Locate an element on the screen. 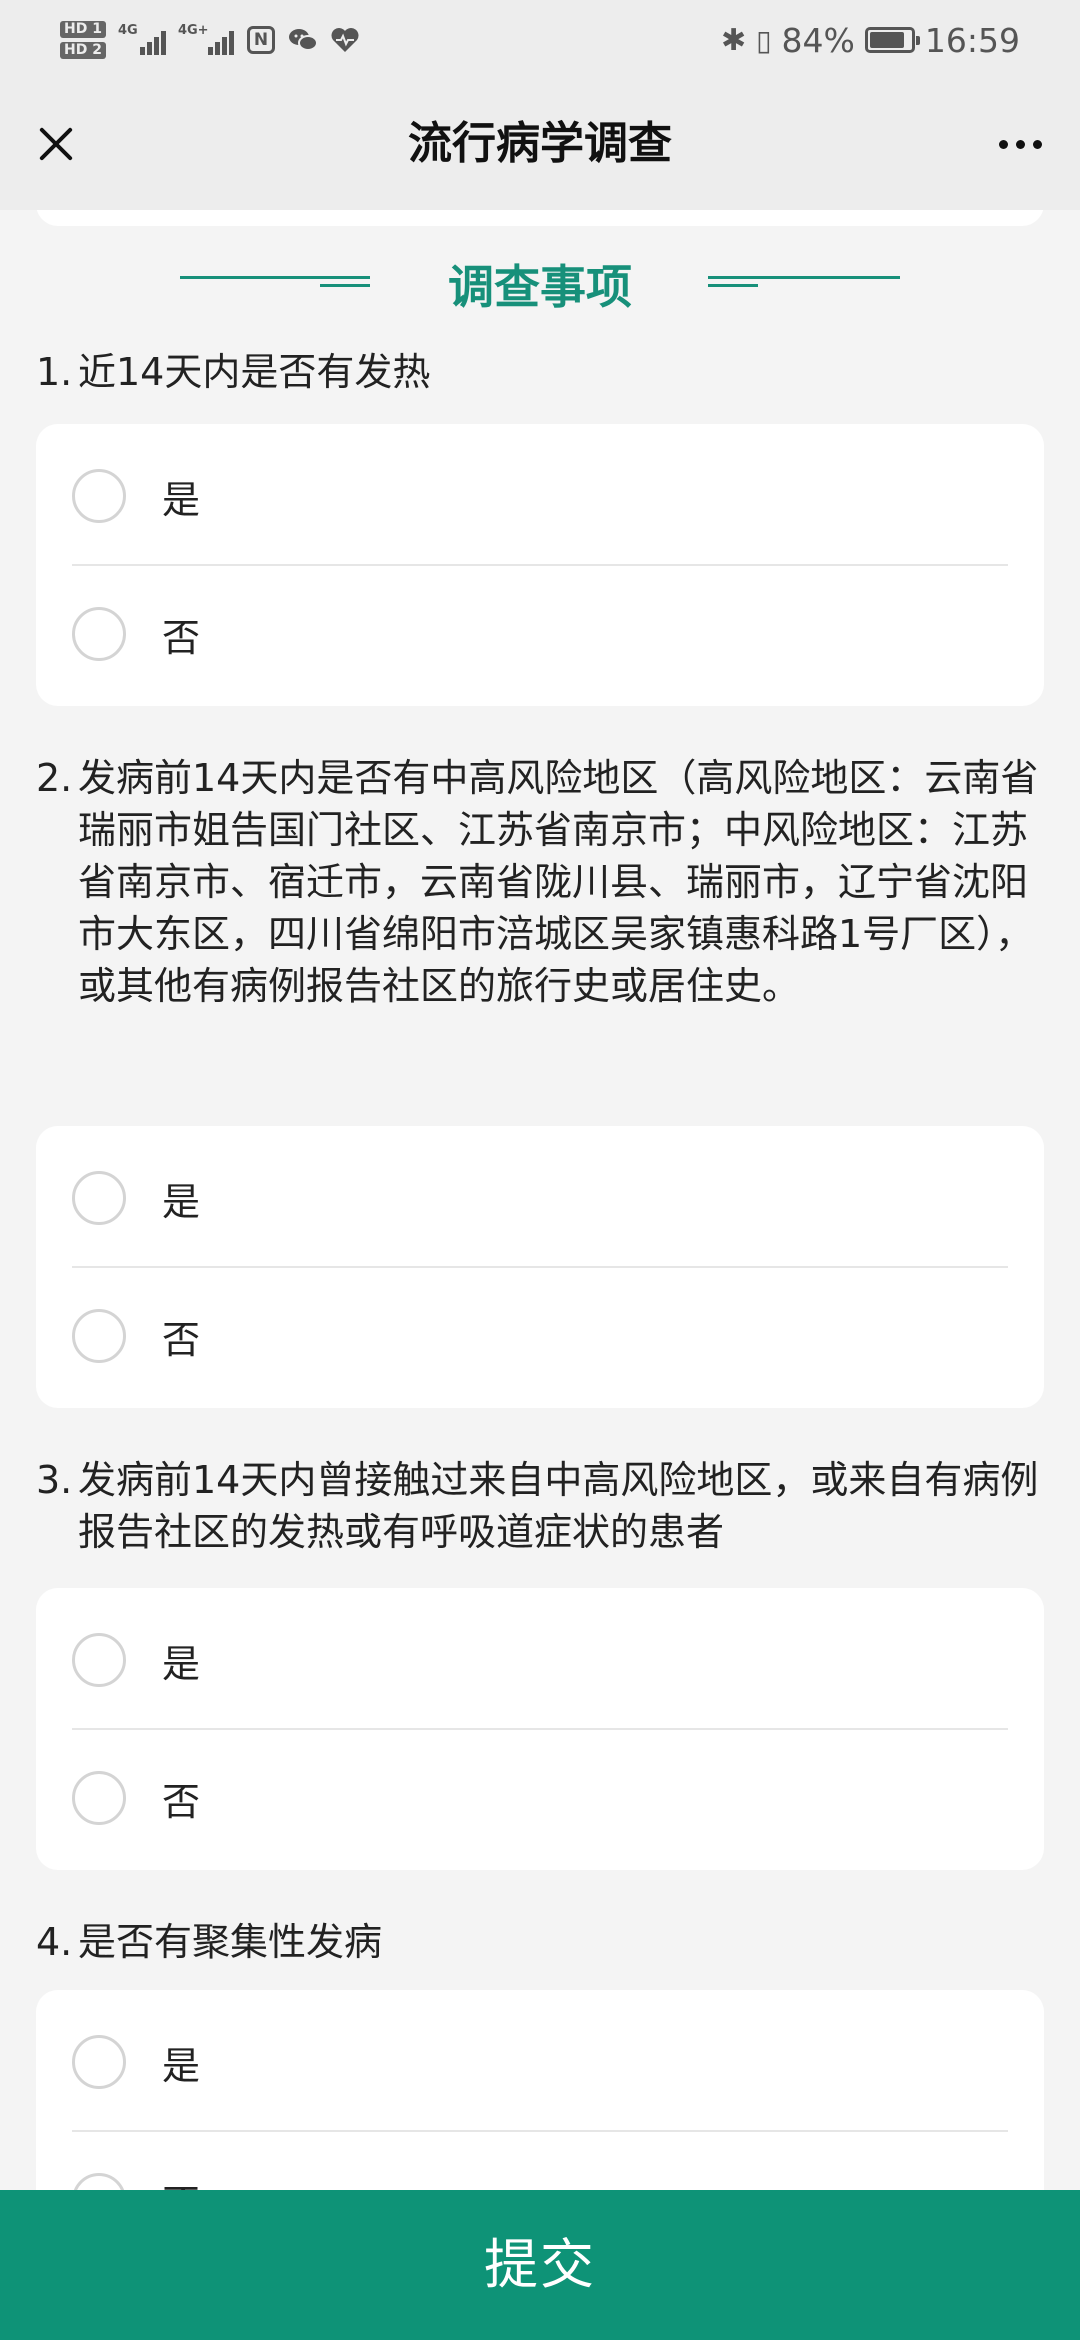 This screenshot has width=1080, height=2340. question-text: 是否有聚集性发病 is located at coordinates (230, 1942).